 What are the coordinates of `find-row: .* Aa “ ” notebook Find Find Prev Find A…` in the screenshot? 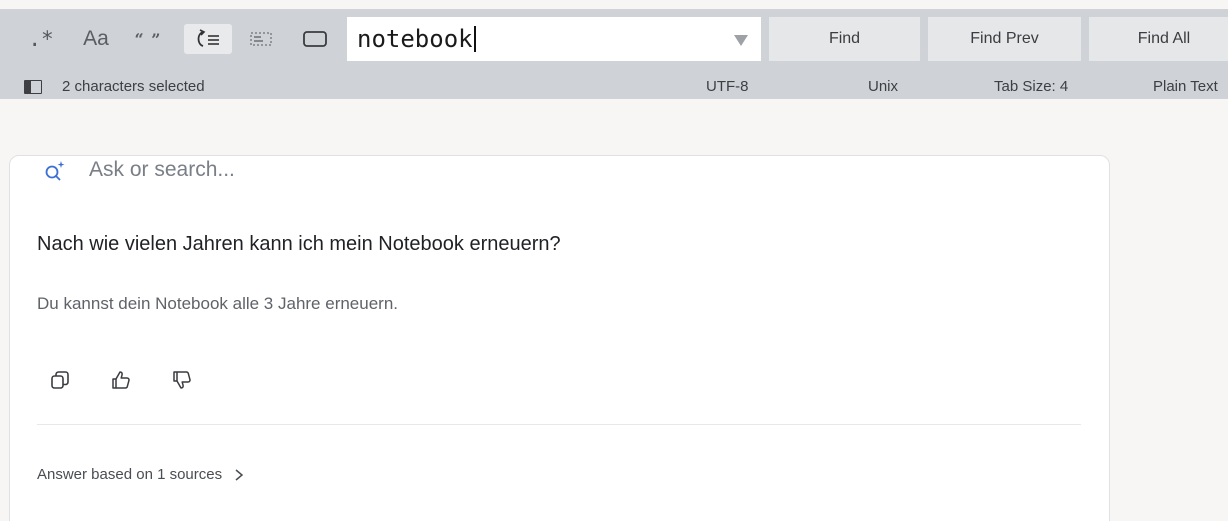 It's located at (614, 39).